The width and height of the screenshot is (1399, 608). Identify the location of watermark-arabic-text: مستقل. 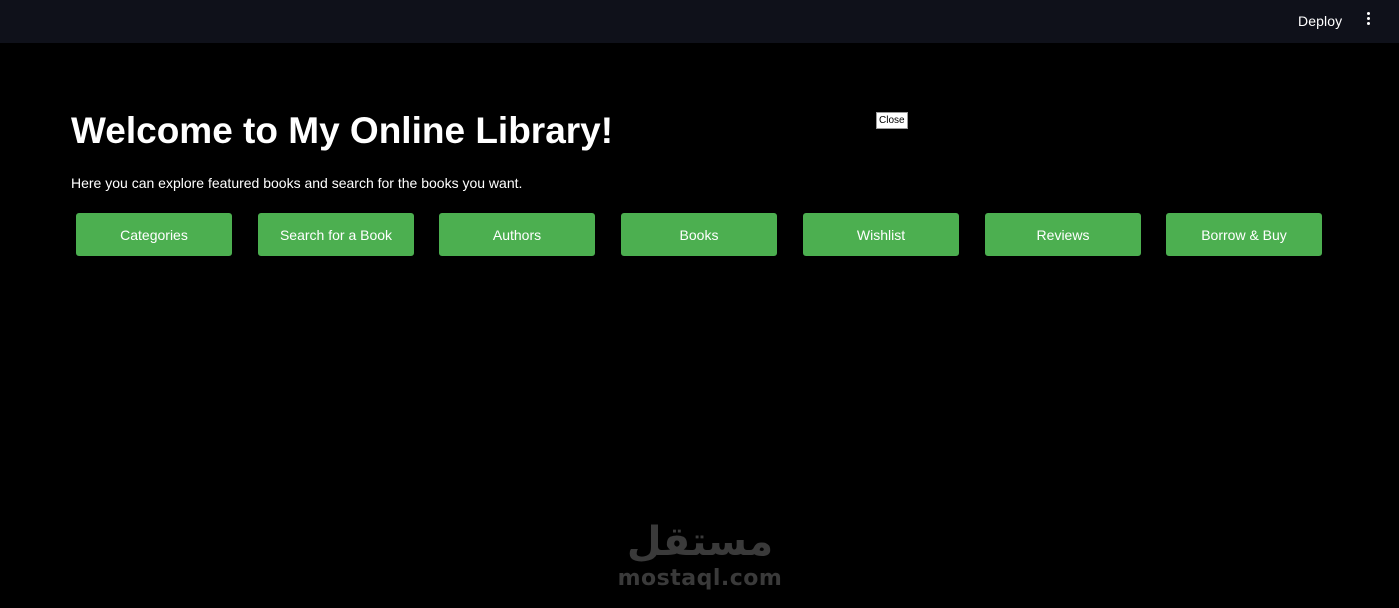
(700, 542).